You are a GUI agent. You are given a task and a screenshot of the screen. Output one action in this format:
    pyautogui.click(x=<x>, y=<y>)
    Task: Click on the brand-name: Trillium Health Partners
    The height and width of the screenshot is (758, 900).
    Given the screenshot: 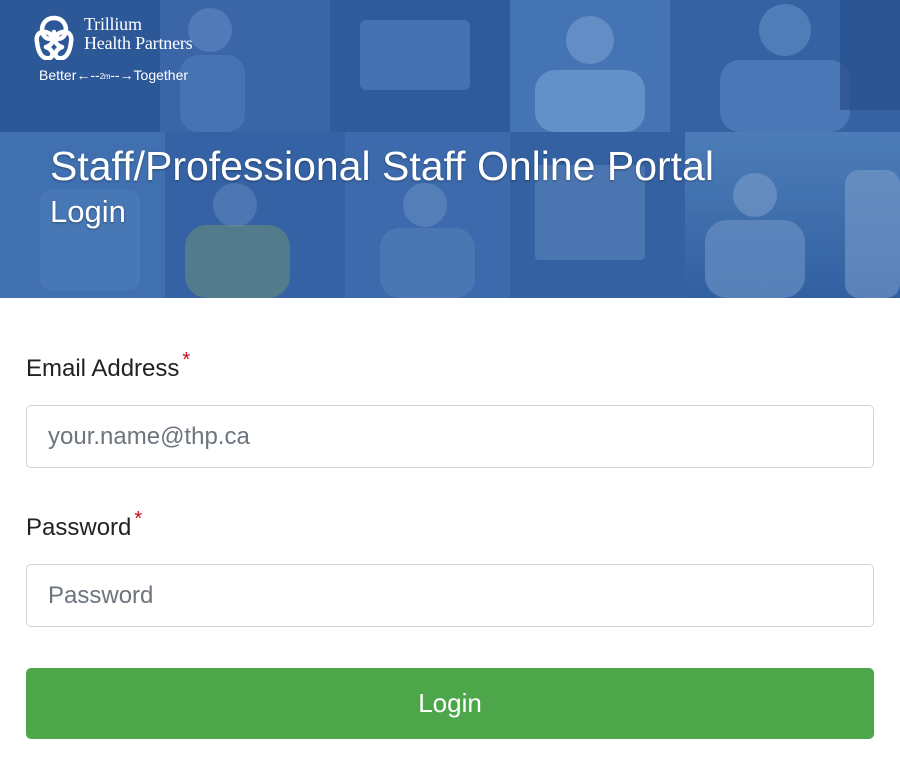 What is the action you would take?
    pyautogui.click(x=138, y=33)
    